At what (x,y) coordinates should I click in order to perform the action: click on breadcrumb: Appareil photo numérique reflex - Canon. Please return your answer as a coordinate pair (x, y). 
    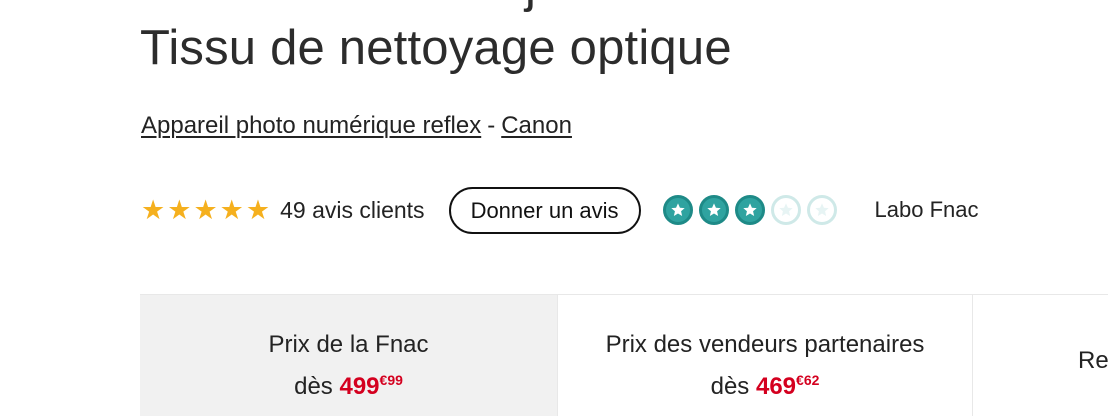
    Looking at the image, I should click on (356, 126).